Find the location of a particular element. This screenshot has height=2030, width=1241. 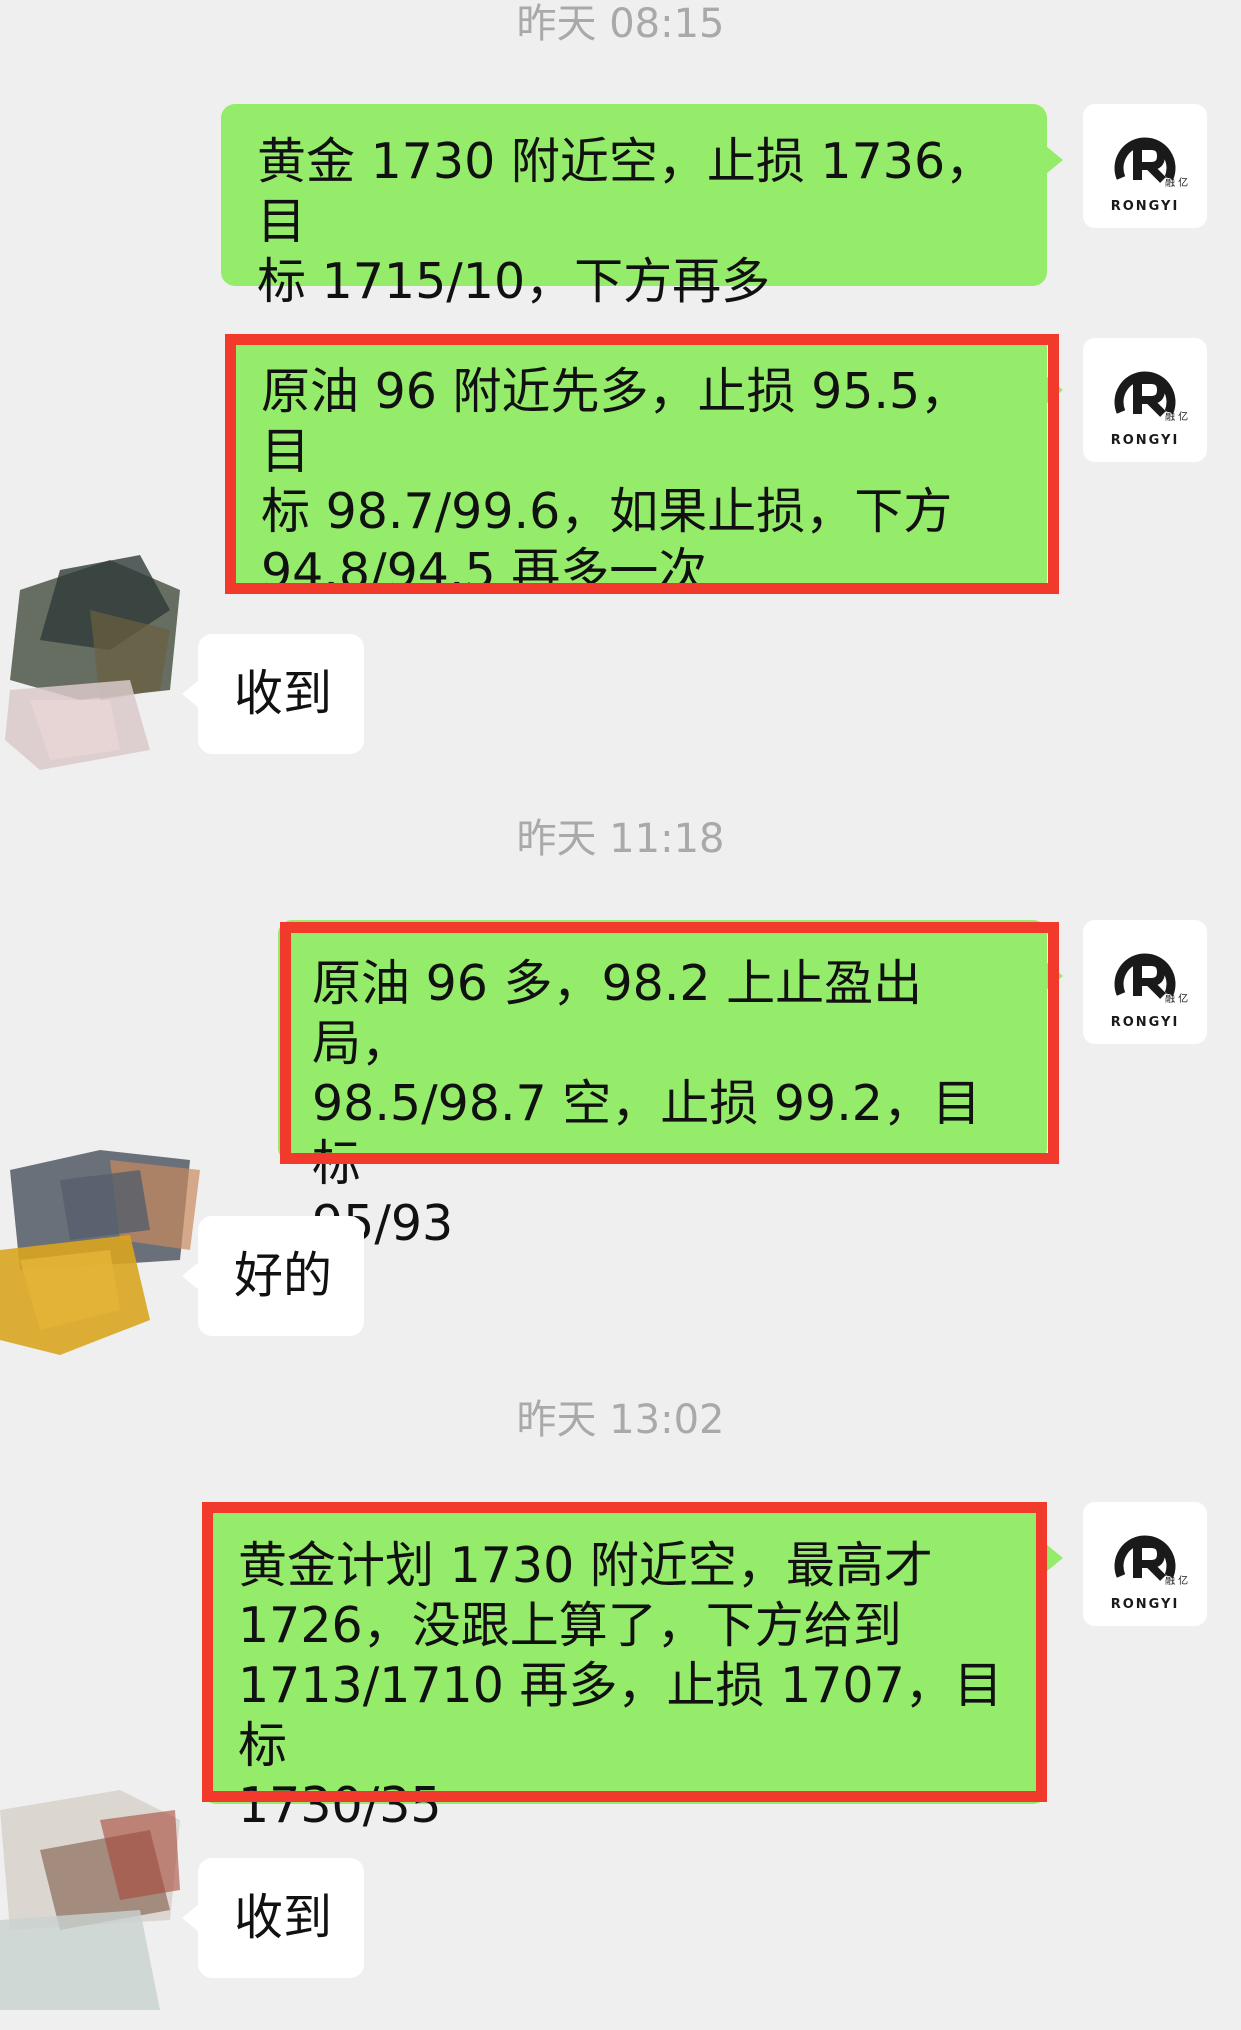

message-line: 标 1715/10，下方再多 is located at coordinates (514, 281).